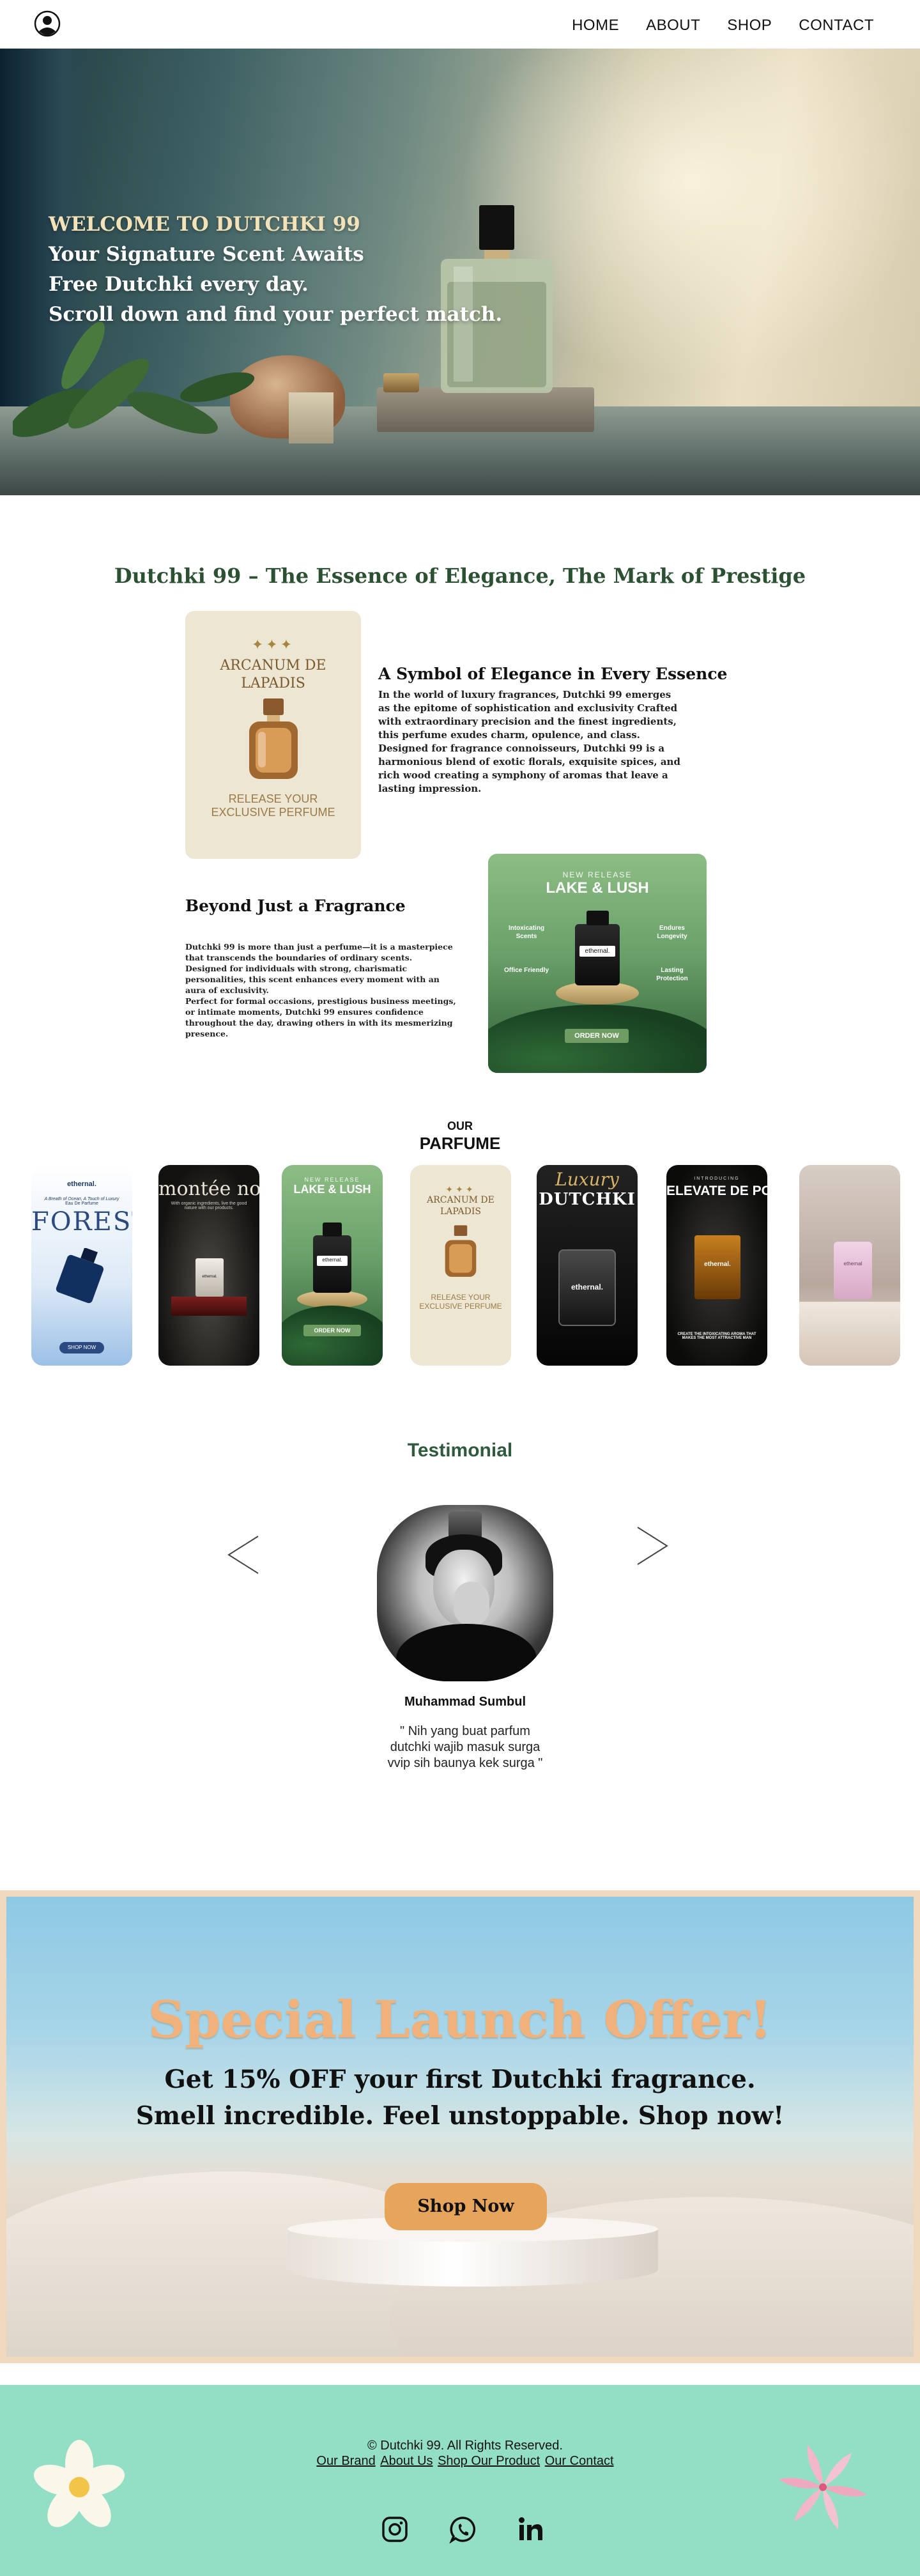  I want to click on lake-new-release: NEW RELEASE, so click(597, 874).